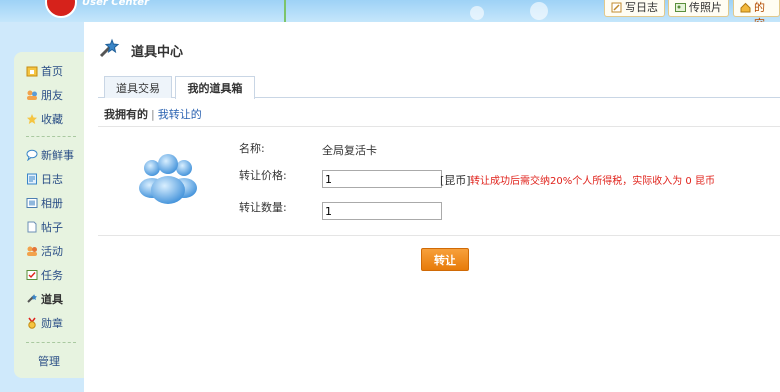 Image resolution: width=780 pixels, height=392 pixels. I want to click on quantity-input, so click(382, 211).